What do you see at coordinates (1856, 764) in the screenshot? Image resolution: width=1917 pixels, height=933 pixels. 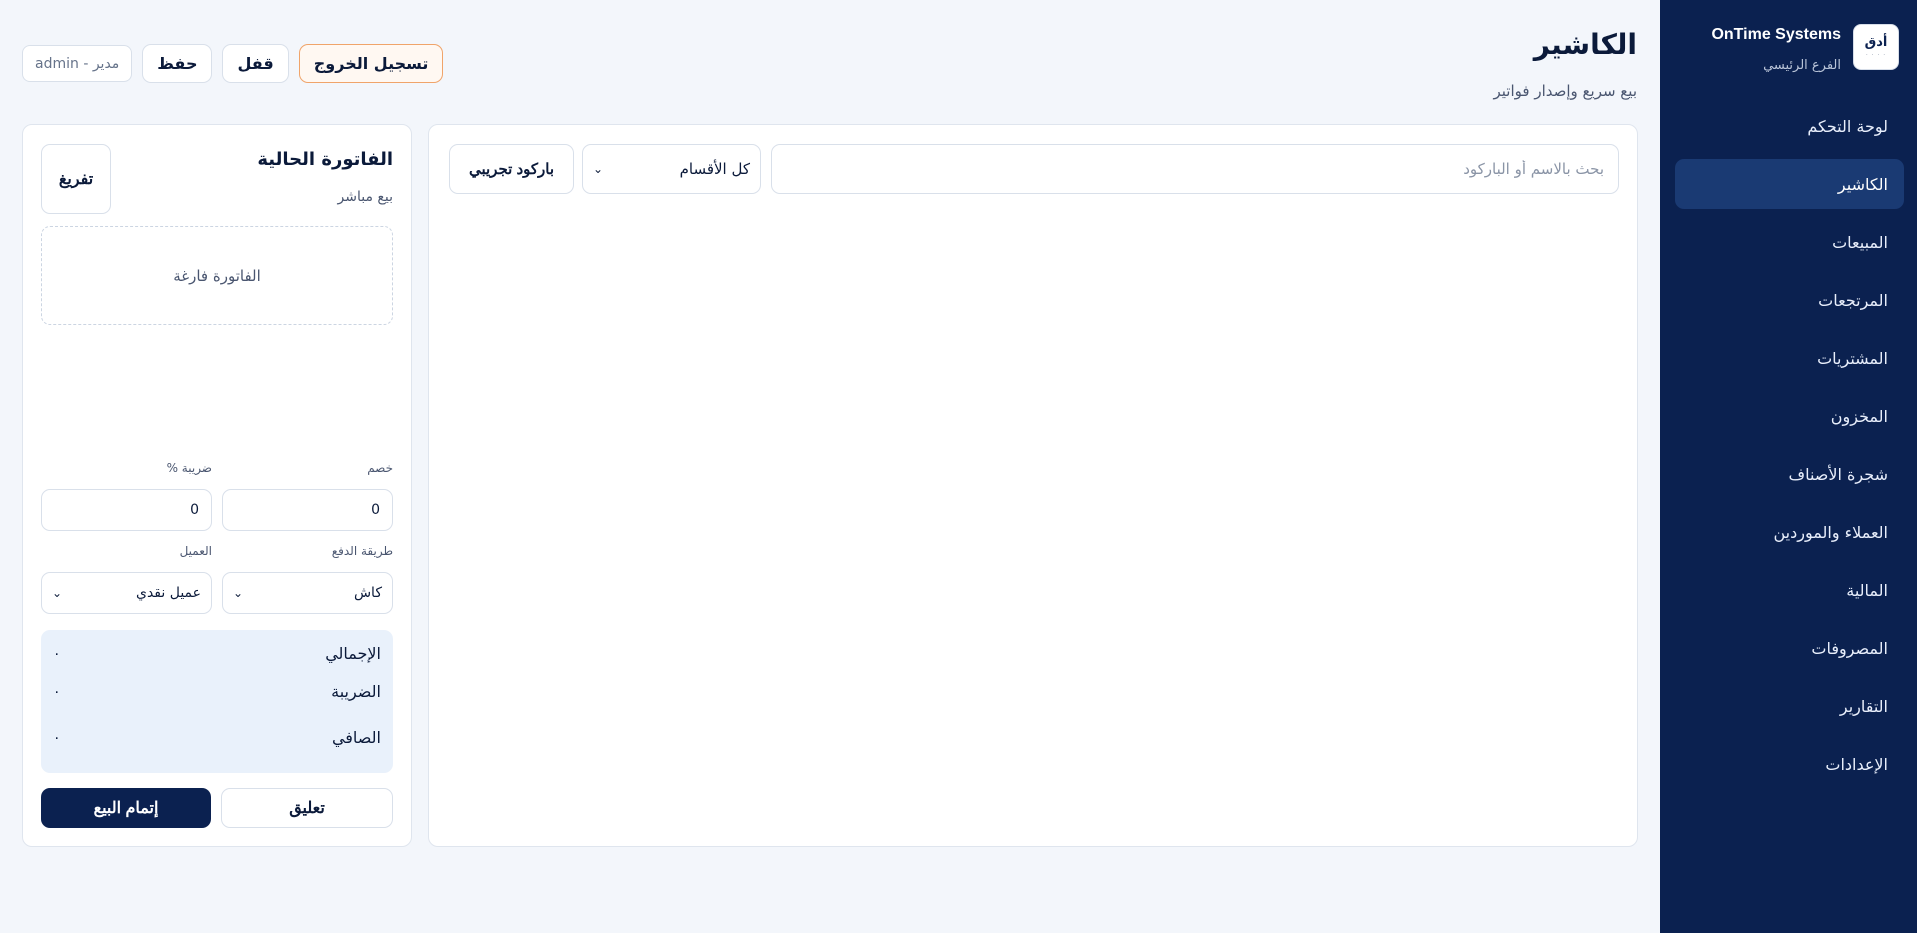 I see `sidebar-item-label: الإعدادات` at bounding box center [1856, 764].